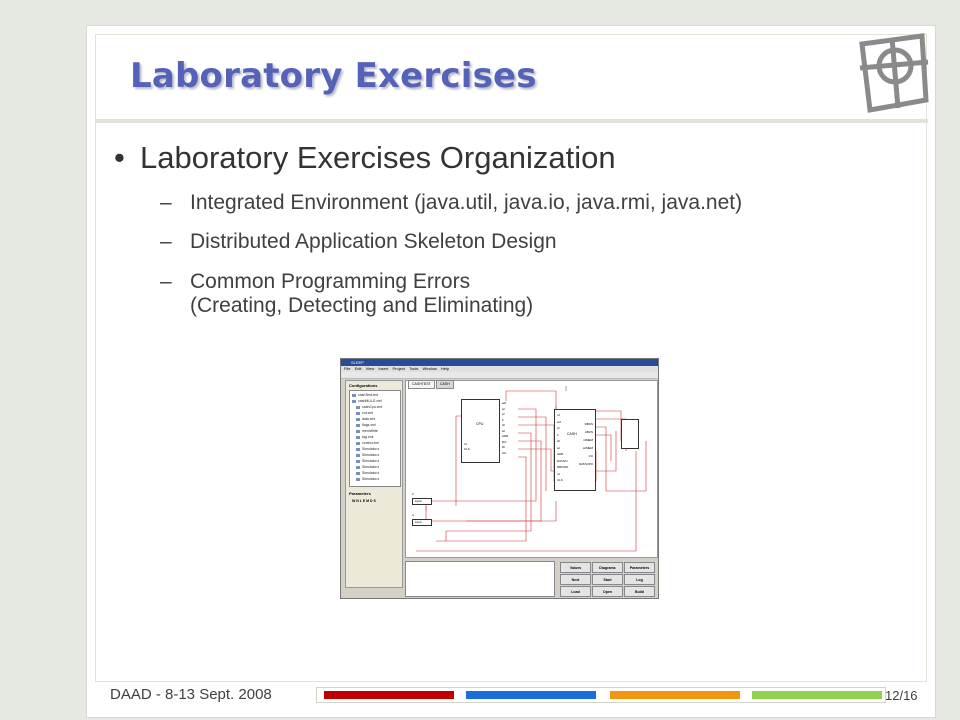 The width and height of the screenshot is (960, 720). What do you see at coordinates (630, 434) in the screenshot?
I see `memory-block` at bounding box center [630, 434].